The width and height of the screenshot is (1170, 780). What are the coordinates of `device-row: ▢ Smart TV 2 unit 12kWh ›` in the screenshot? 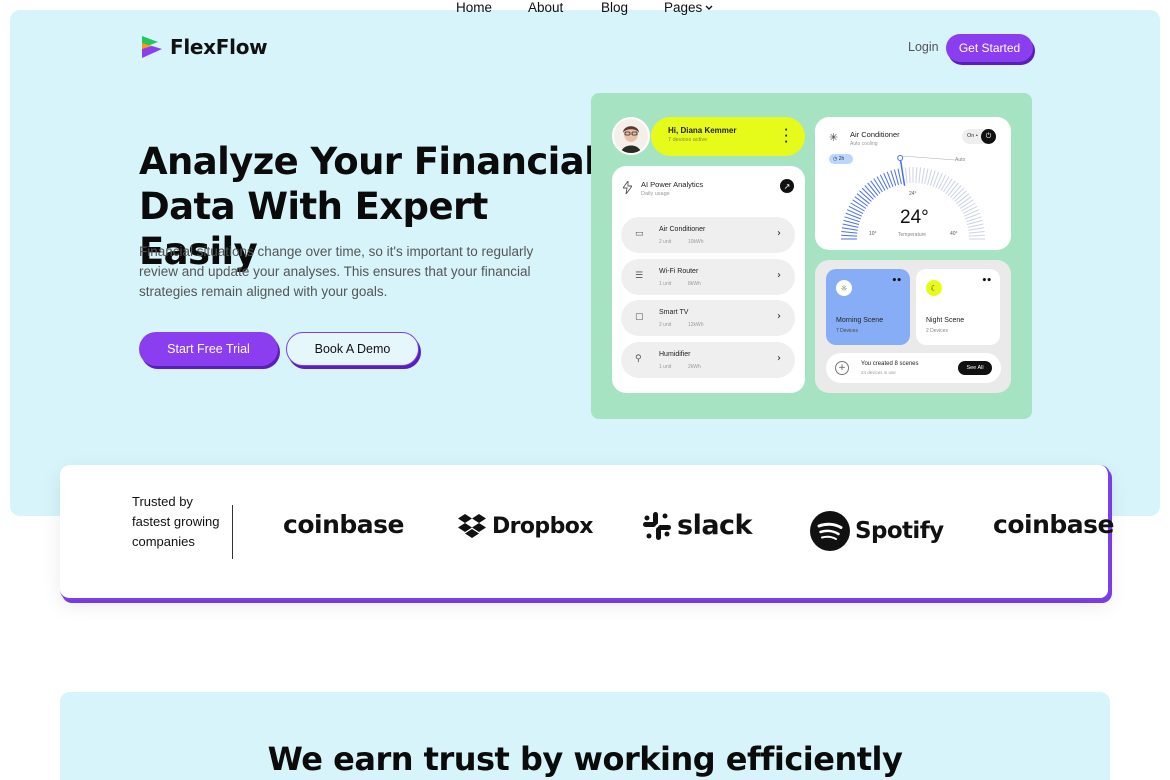 It's located at (708, 318).